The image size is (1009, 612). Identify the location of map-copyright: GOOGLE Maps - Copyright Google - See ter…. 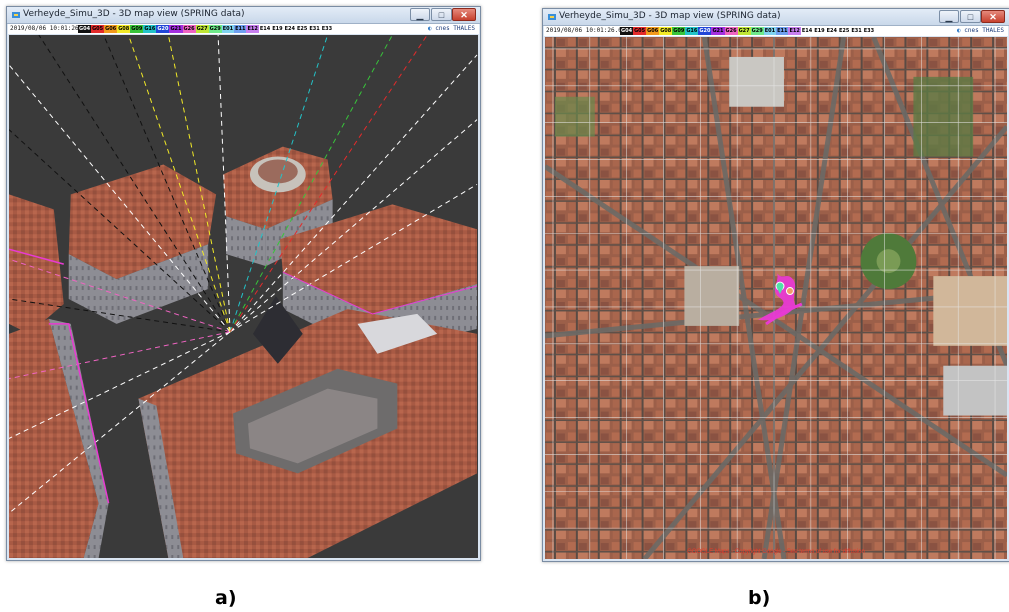
(776, 552).